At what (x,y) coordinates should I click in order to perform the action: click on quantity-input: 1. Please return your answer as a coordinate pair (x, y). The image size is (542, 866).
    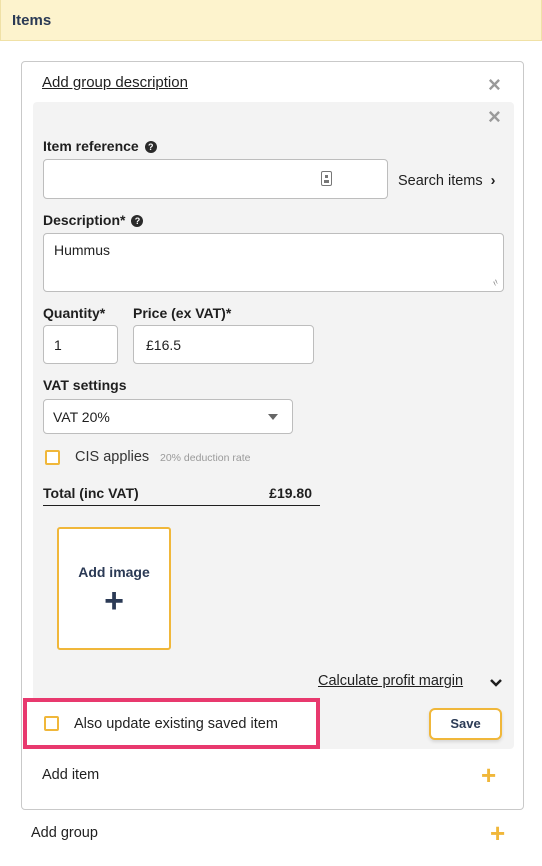
    Looking at the image, I should click on (80, 344).